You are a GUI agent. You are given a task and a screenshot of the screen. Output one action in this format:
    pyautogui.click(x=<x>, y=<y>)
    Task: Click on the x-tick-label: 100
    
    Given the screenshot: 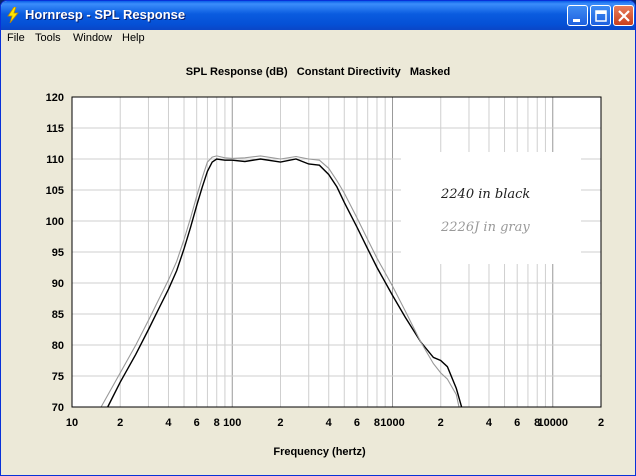 What is the action you would take?
    pyautogui.click(x=232, y=423)
    